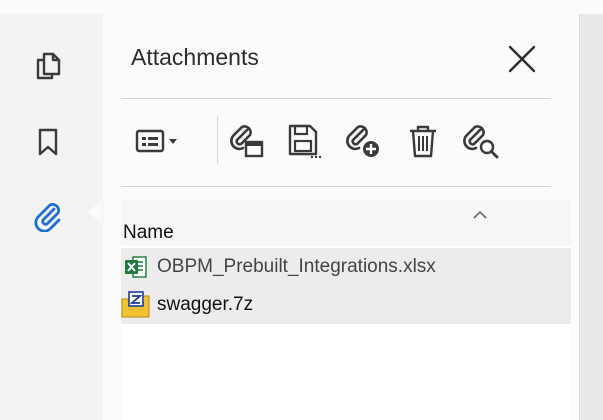 Image resolution: width=603 pixels, height=420 pixels. I want to click on attachment-icon, so click(48, 216).